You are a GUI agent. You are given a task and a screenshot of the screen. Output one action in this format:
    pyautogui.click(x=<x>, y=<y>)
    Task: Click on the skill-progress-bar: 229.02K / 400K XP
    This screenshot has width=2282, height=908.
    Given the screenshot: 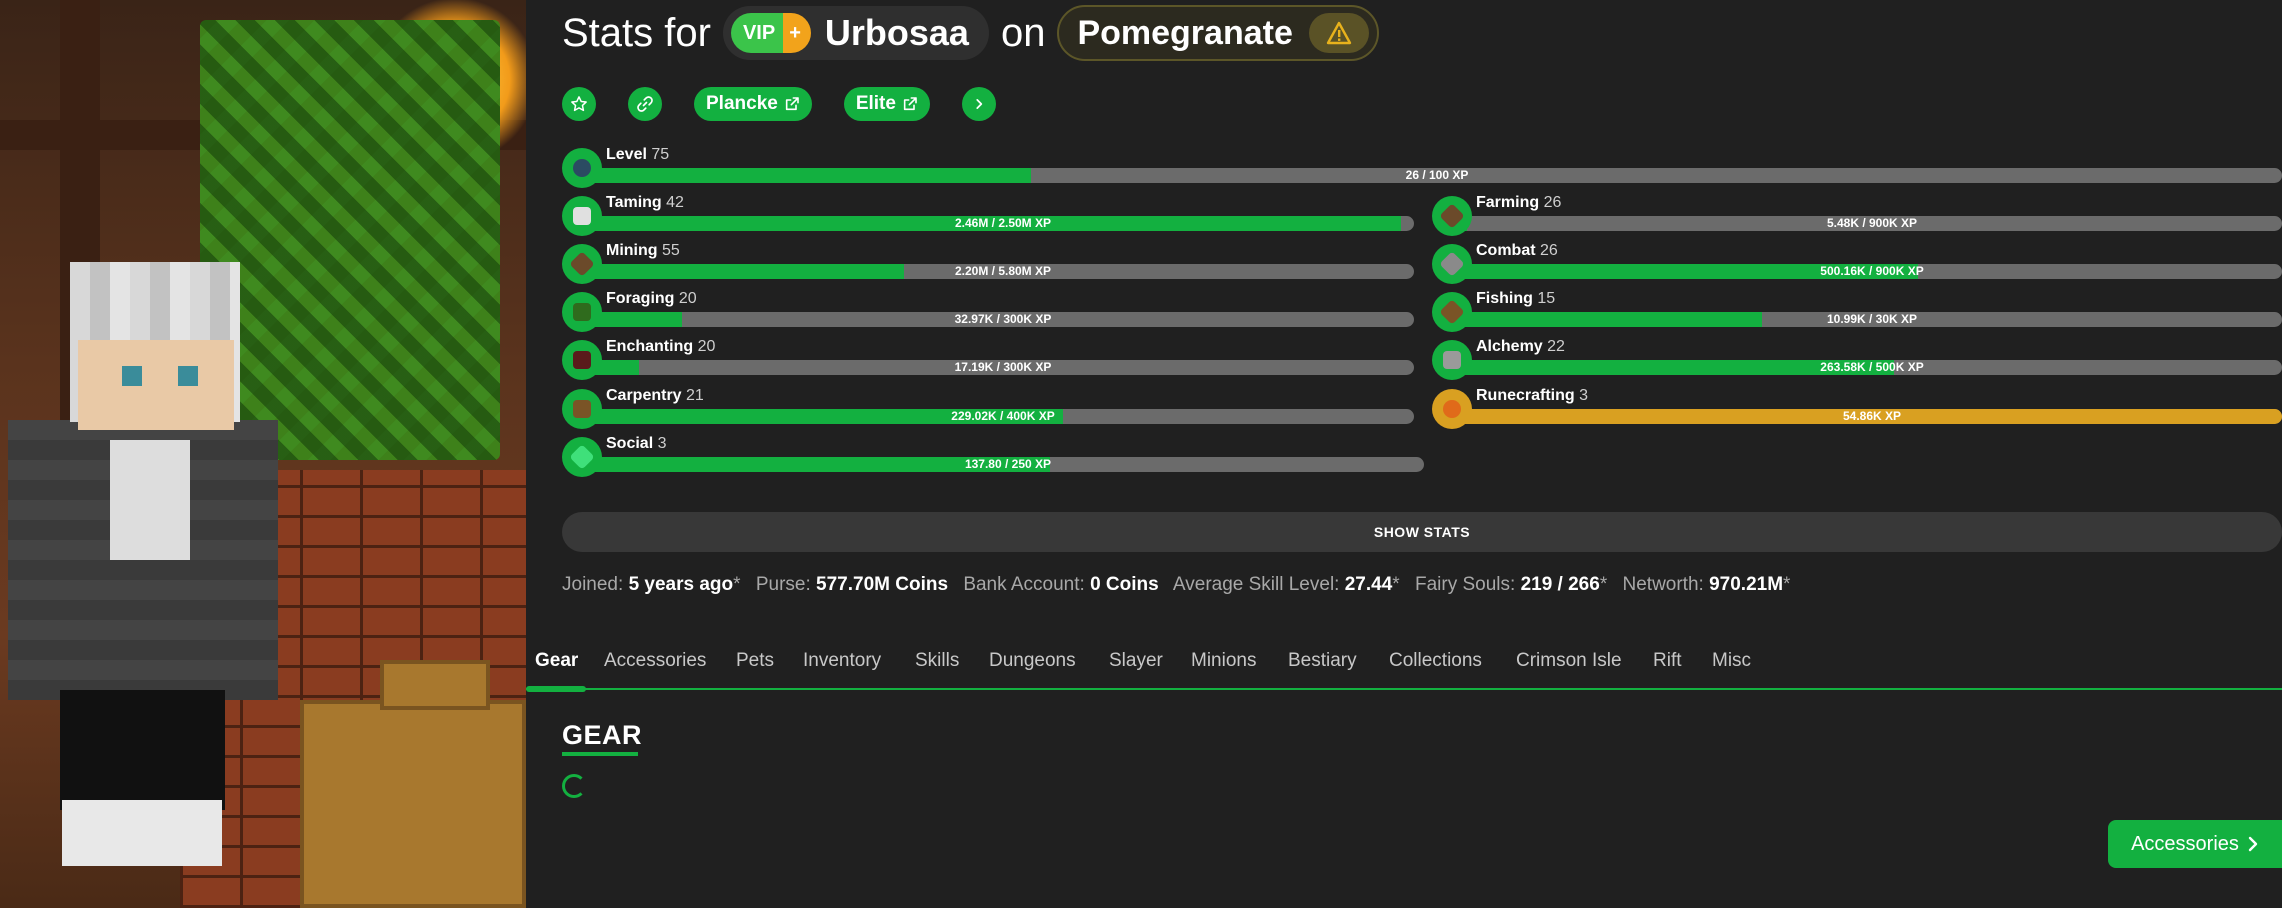 What is the action you would take?
    pyautogui.click(x=1003, y=416)
    